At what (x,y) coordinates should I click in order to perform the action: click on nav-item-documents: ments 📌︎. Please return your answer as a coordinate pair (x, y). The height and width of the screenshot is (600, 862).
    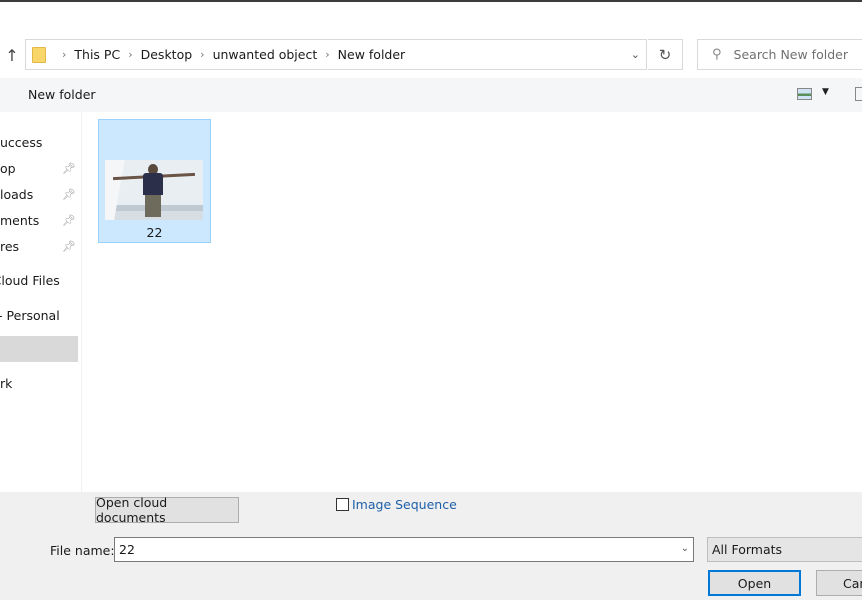
    Looking at the image, I should click on (40, 220).